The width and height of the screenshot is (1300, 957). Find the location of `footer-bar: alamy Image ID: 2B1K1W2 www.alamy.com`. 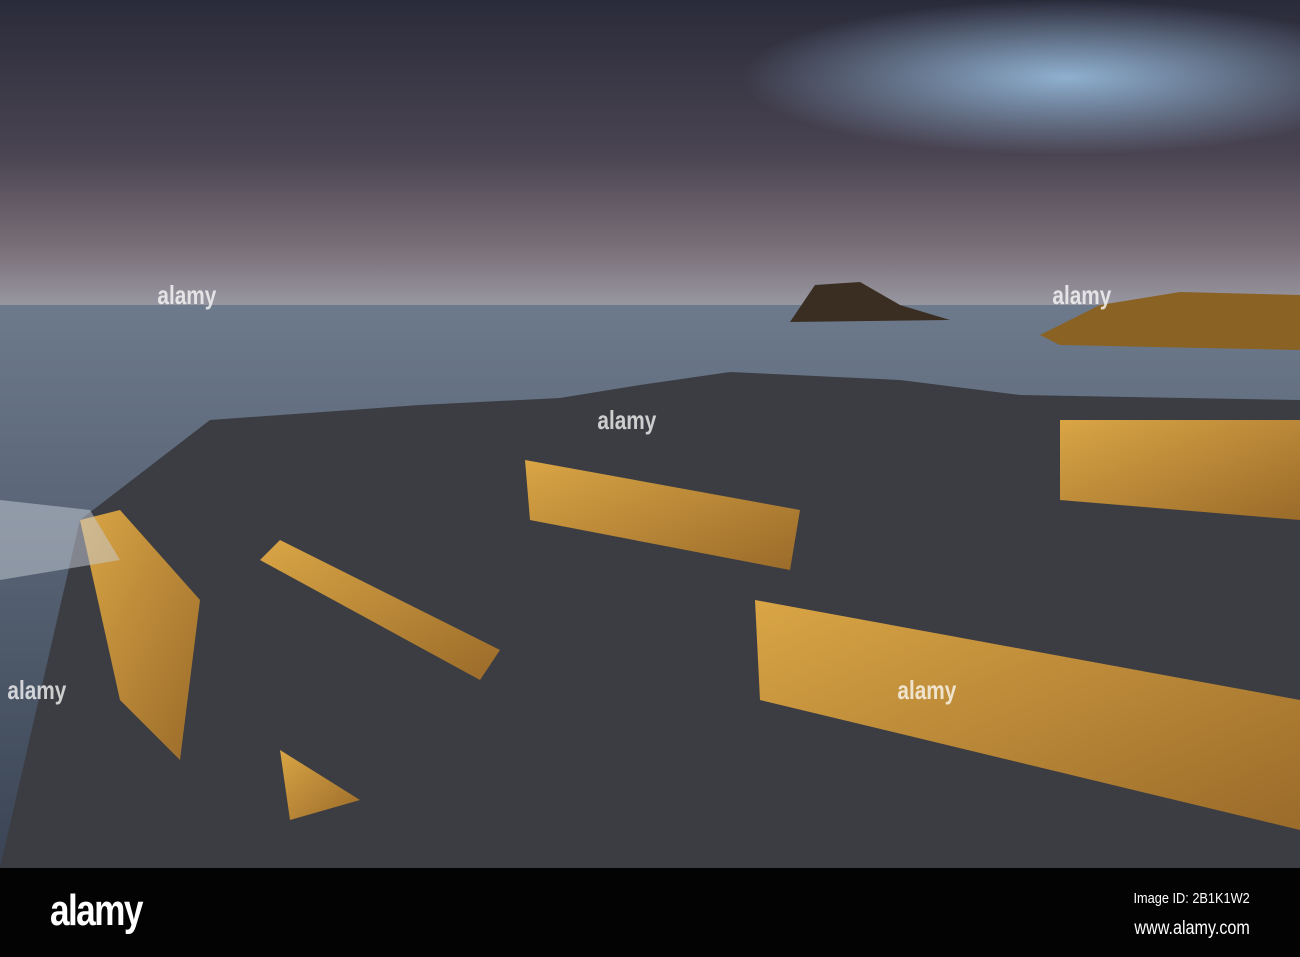

footer-bar: alamy Image ID: 2B1K1W2 www.alamy.com is located at coordinates (650, 912).